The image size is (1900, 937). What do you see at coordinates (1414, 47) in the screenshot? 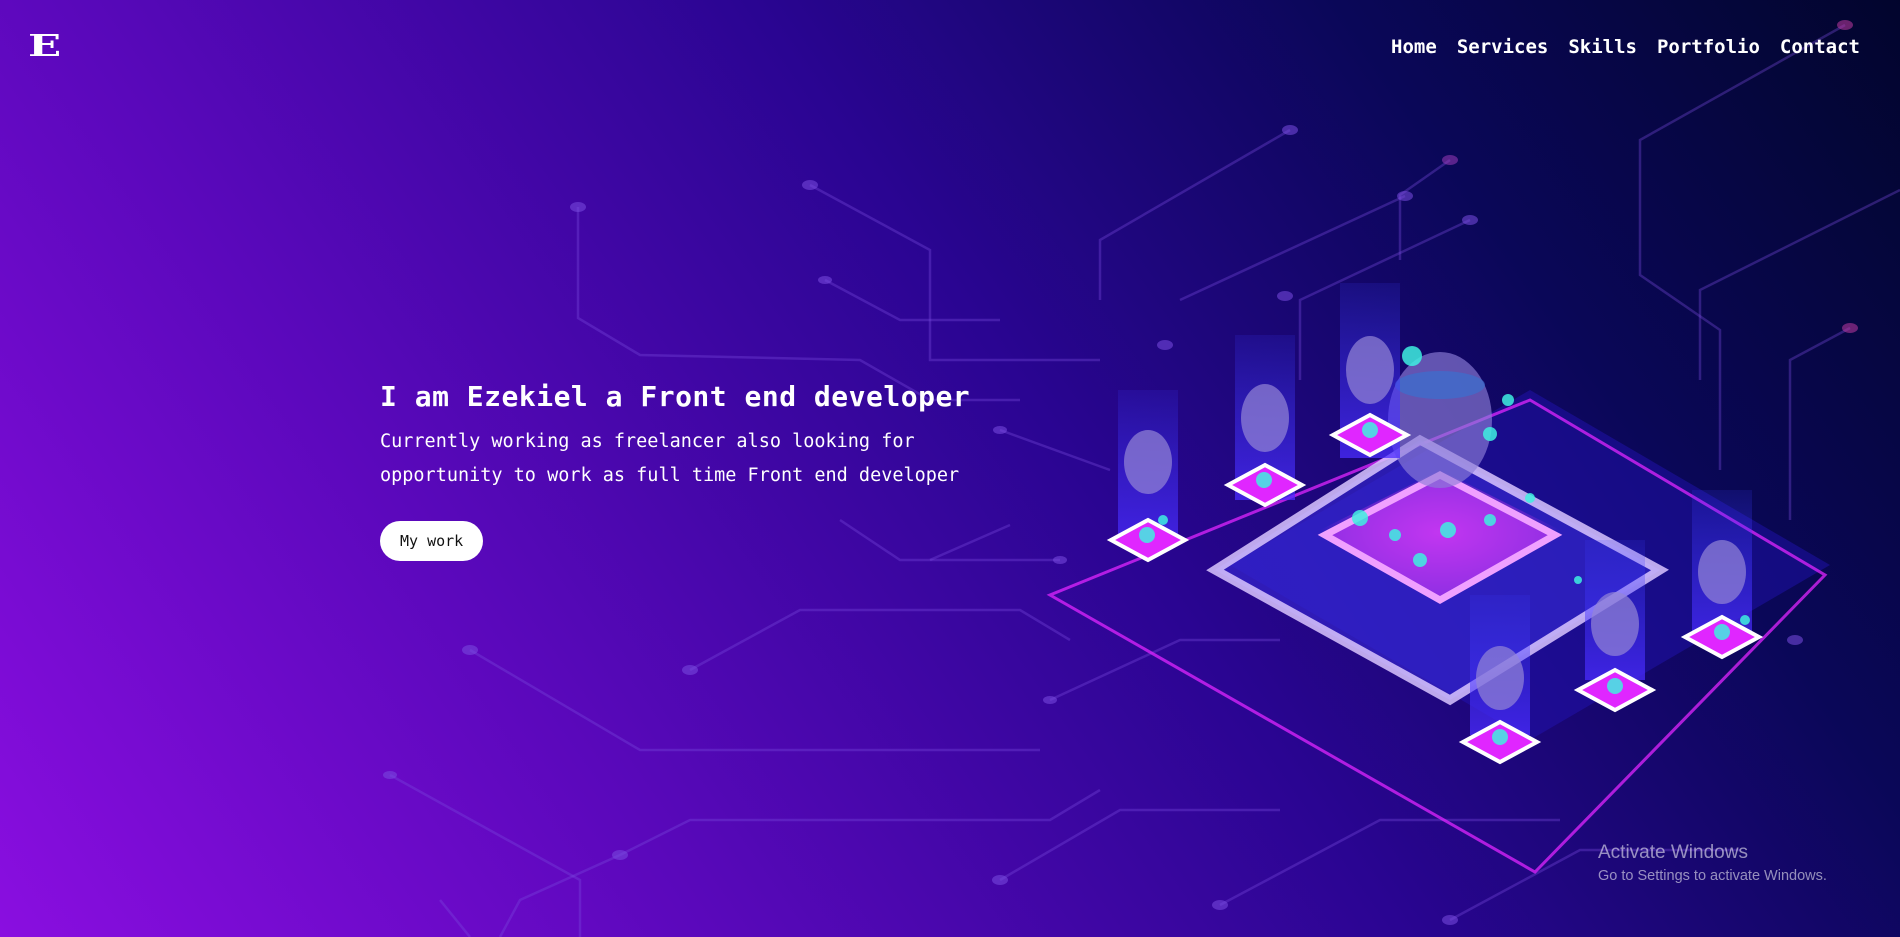
I see `nav-home: Home` at bounding box center [1414, 47].